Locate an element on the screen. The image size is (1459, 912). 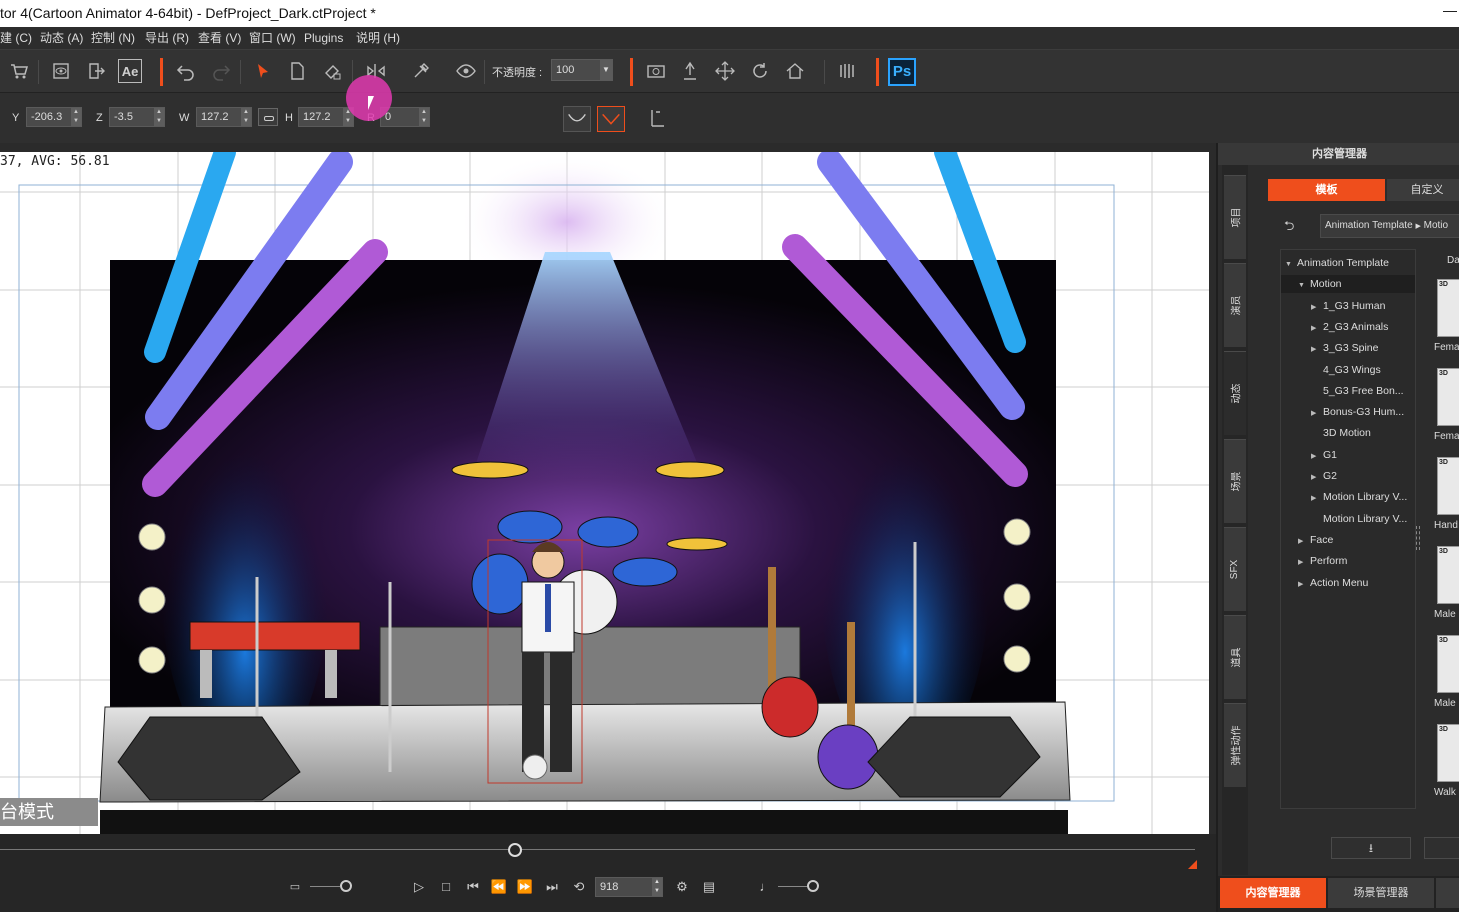
minimize-button is located at coordinates (1450, 11).